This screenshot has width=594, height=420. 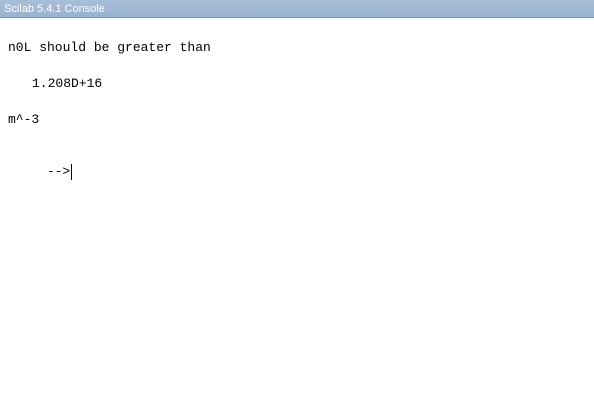 What do you see at coordinates (109, 47) in the screenshot?
I see `console-output-line: n0L should be greater than` at bounding box center [109, 47].